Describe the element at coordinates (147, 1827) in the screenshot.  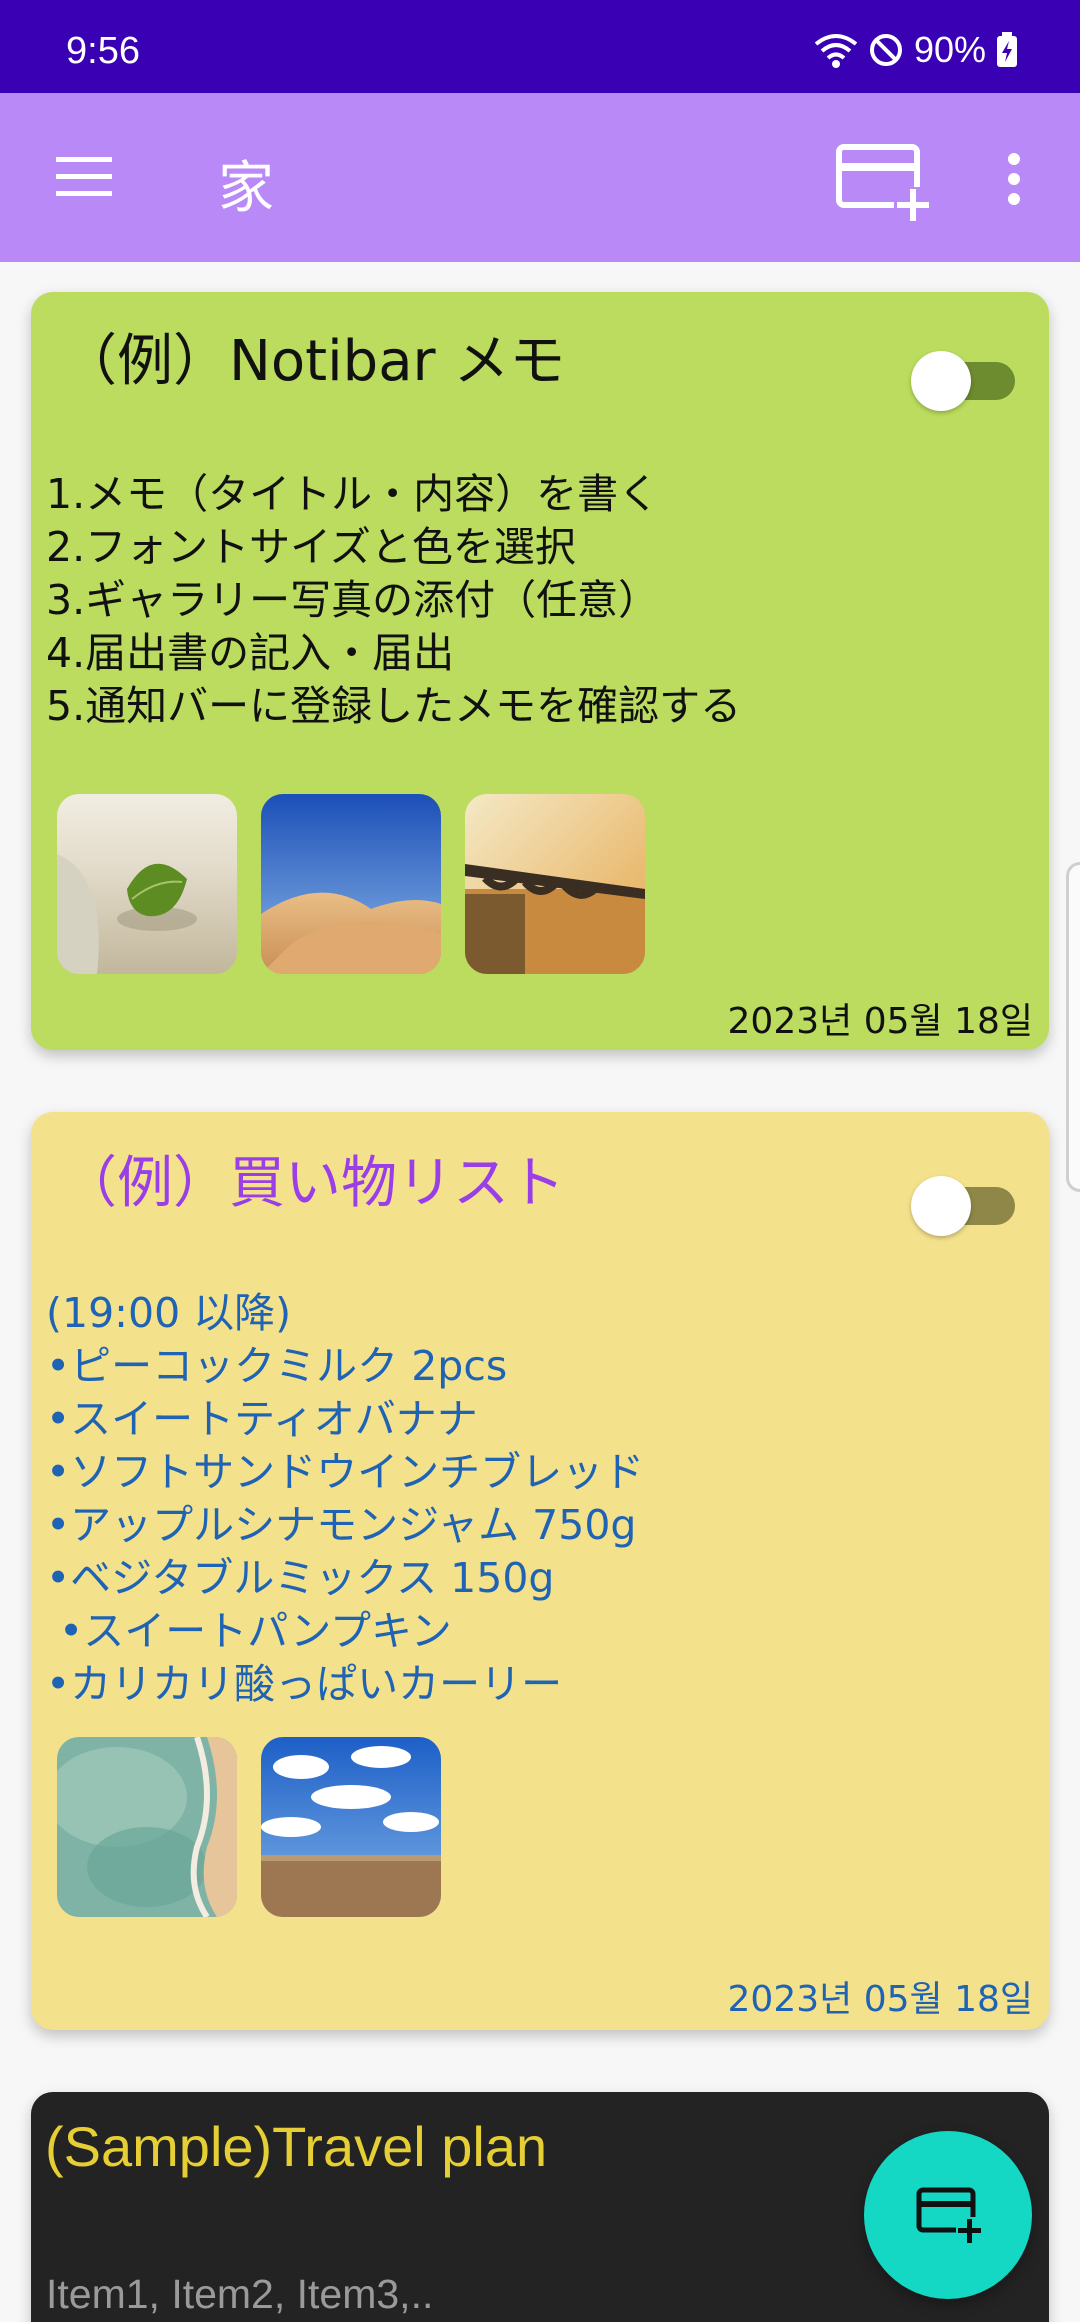
I see `aerial-coast-thumbnail` at that location.